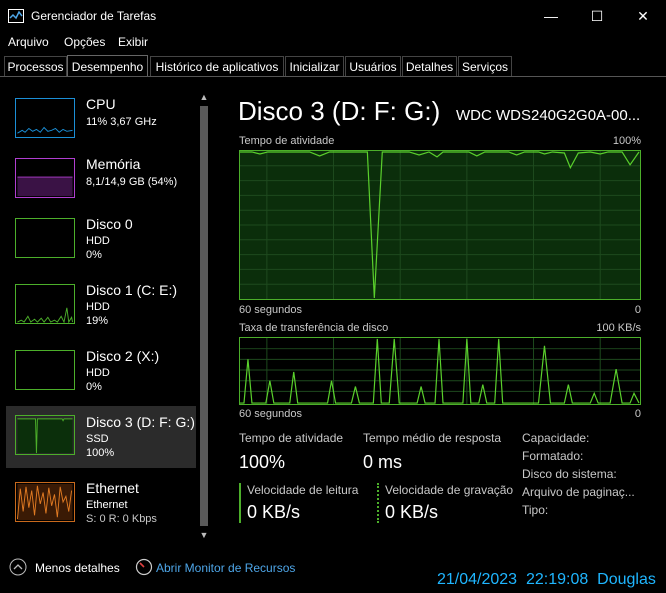 The width and height of the screenshot is (666, 593). What do you see at coordinates (303, 490) in the screenshot?
I see `read-speed-label: Velocidade de leitura` at bounding box center [303, 490].